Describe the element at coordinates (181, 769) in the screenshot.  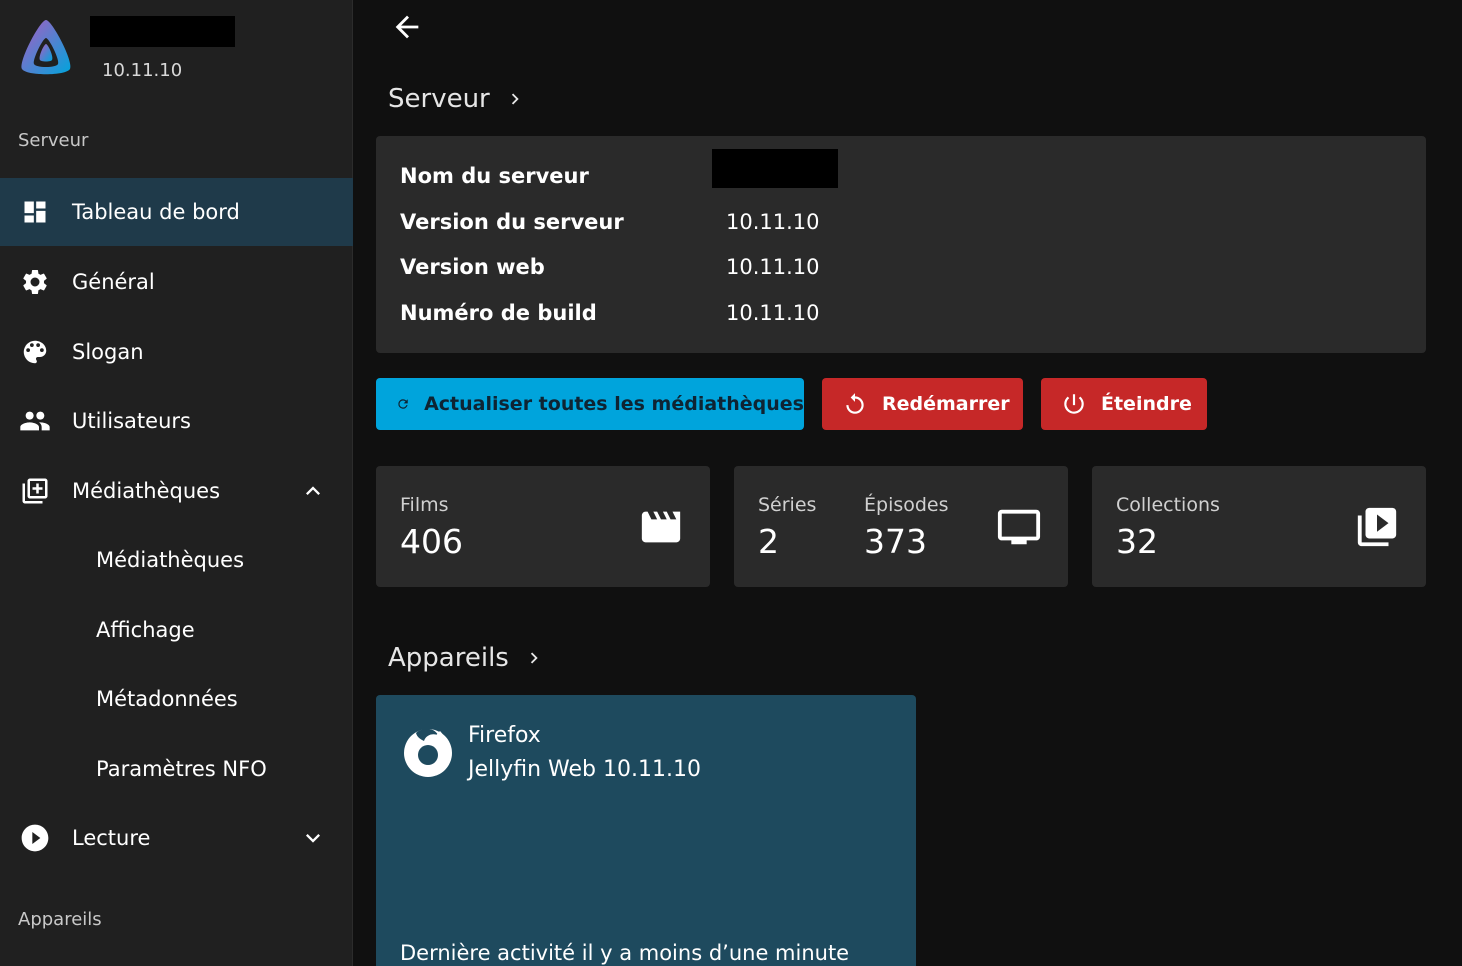
I see `sidebar-subitem-label: Paramètres NFO` at that location.